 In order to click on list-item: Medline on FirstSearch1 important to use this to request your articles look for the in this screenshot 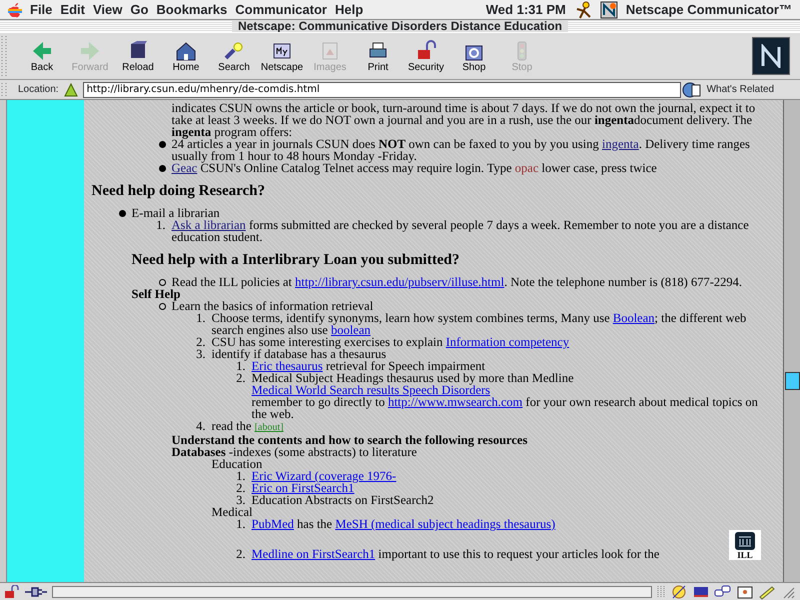, I will do `click(456, 554)`.